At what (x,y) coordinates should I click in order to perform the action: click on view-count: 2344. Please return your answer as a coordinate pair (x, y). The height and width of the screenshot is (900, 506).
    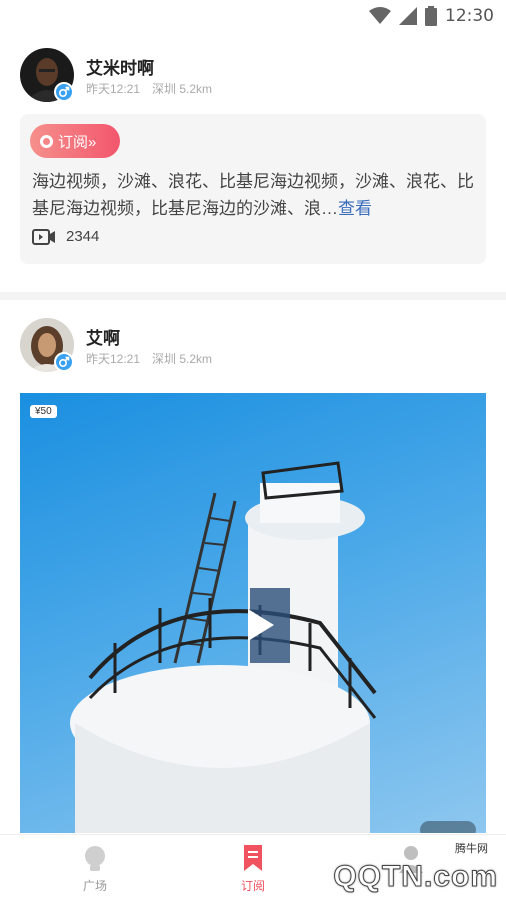
    Looking at the image, I should click on (83, 236).